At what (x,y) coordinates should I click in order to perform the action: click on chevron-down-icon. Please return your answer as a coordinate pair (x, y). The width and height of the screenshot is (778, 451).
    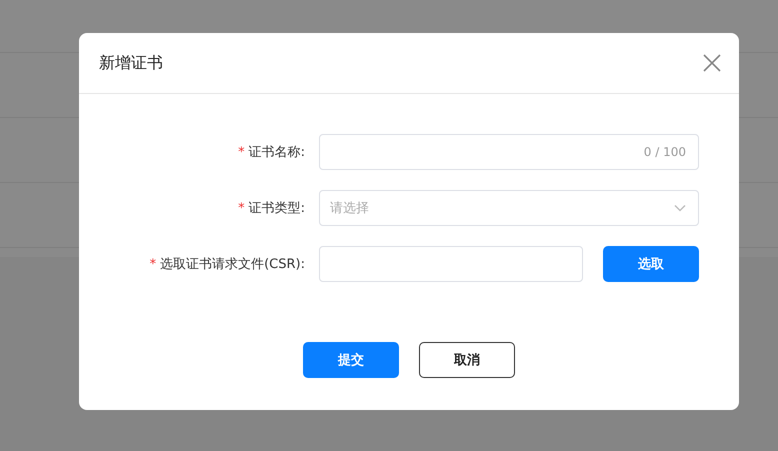
    Looking at the image, I should click on (680, 208).